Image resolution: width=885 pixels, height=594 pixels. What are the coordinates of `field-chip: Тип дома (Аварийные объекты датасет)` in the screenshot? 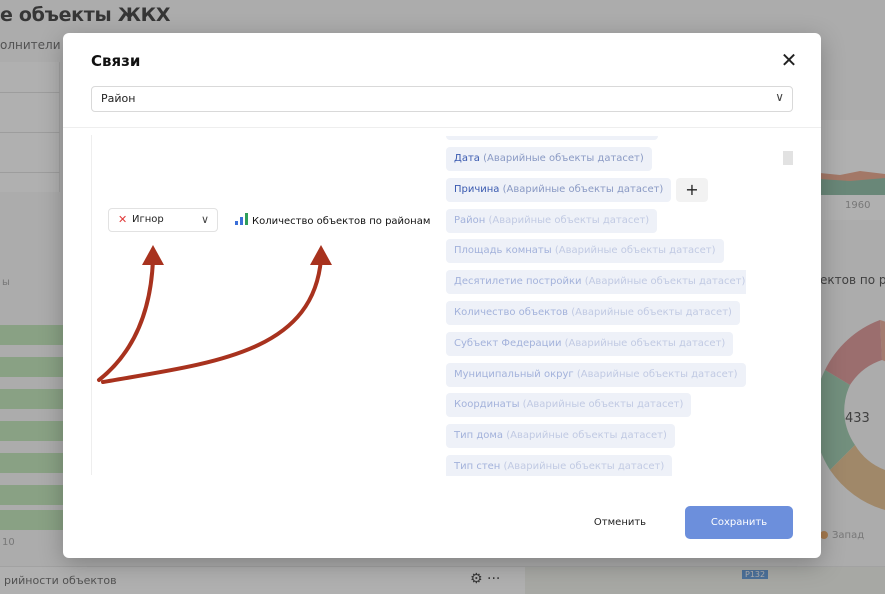 It's located at (560, 436).